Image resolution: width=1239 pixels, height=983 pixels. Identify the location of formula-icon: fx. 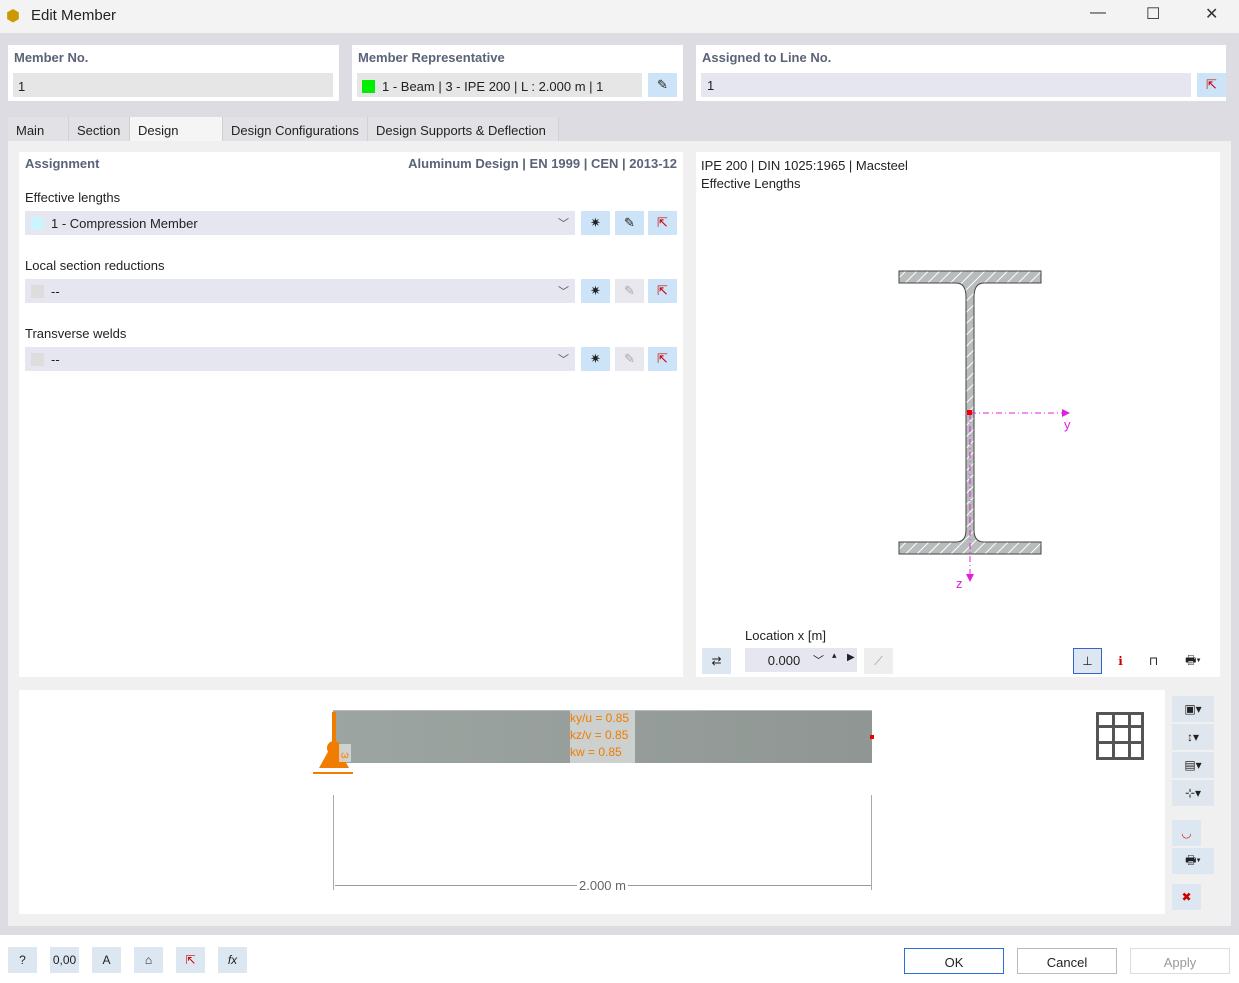
(232, 960).